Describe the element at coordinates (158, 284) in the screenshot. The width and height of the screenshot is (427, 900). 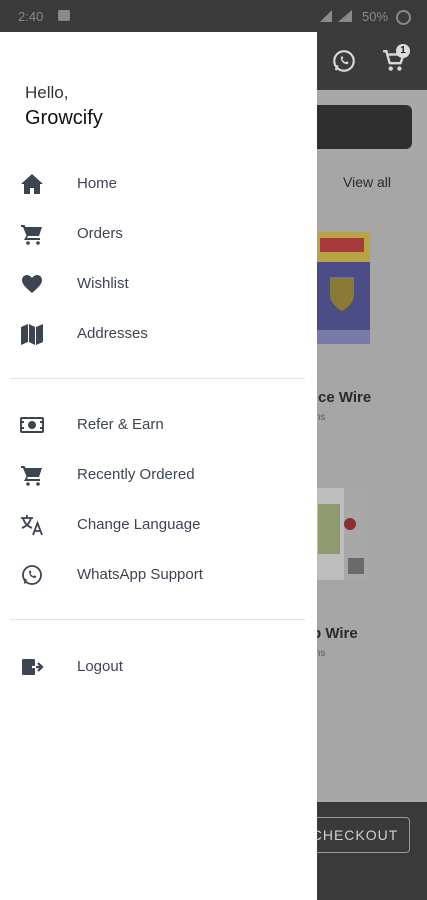
I see `drawer-item-wishlist: Wishlist` at that location.